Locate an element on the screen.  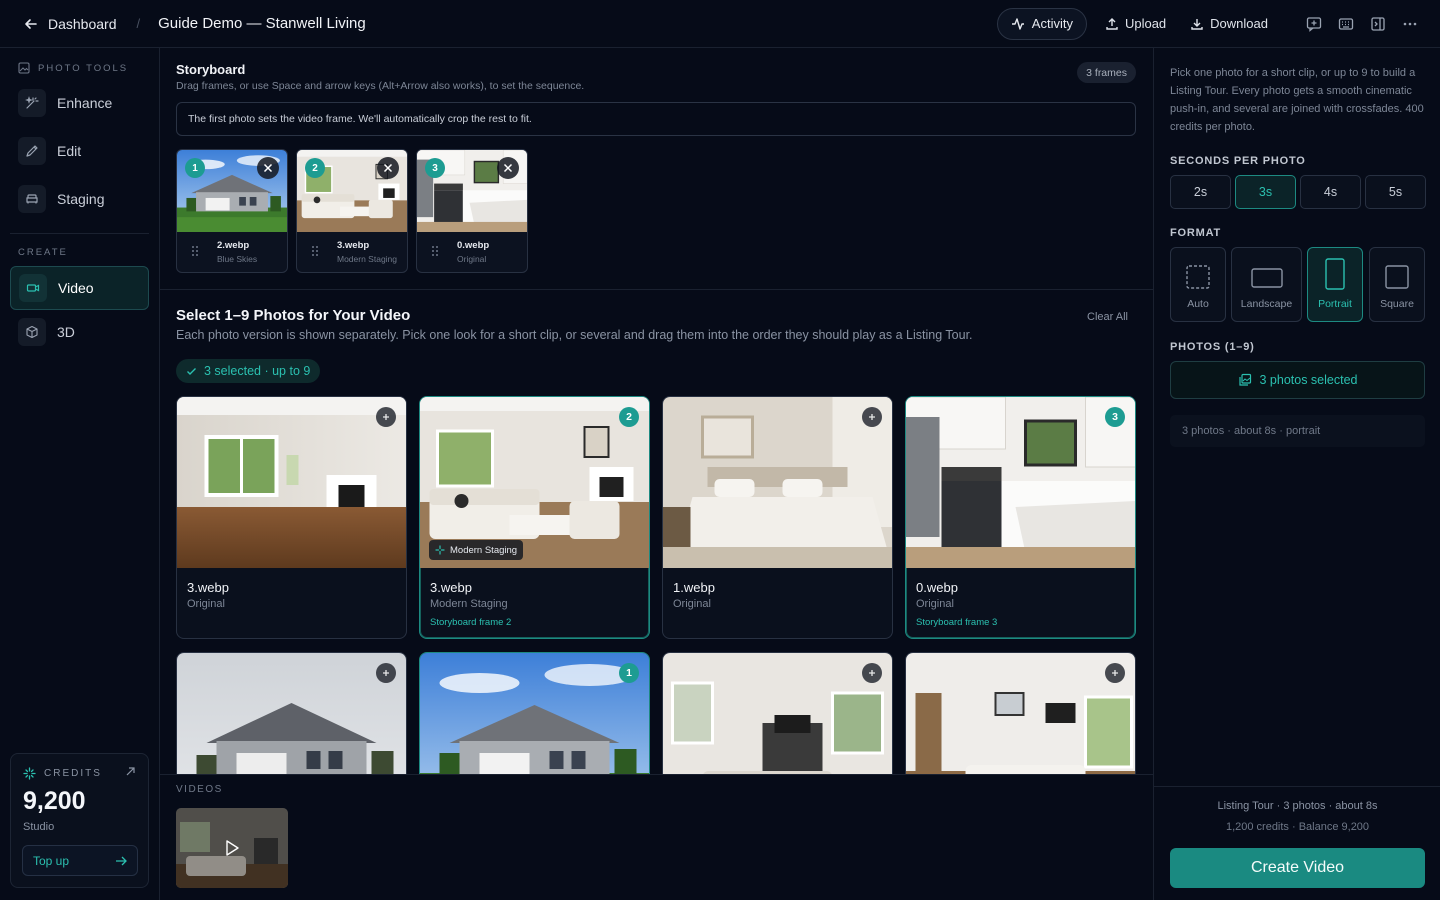
storyboard-frame: 3 0.webp Original is located at coordinates (472, 211).